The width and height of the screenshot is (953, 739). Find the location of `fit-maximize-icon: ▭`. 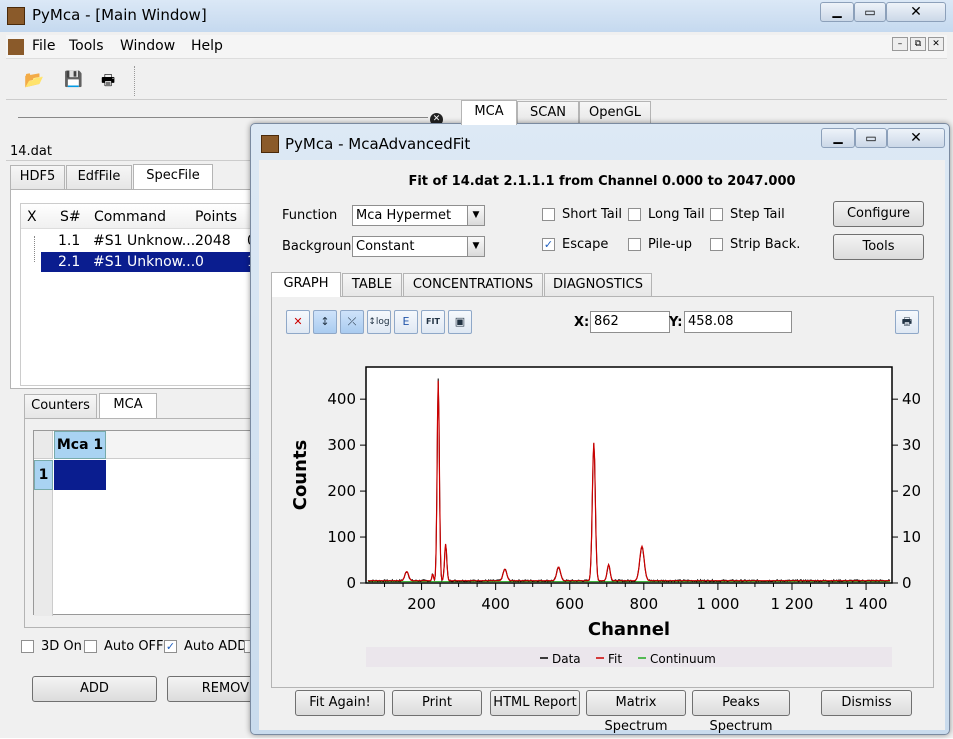

fit-maximize-icon: ▭ is located at coordinates (871, 138).